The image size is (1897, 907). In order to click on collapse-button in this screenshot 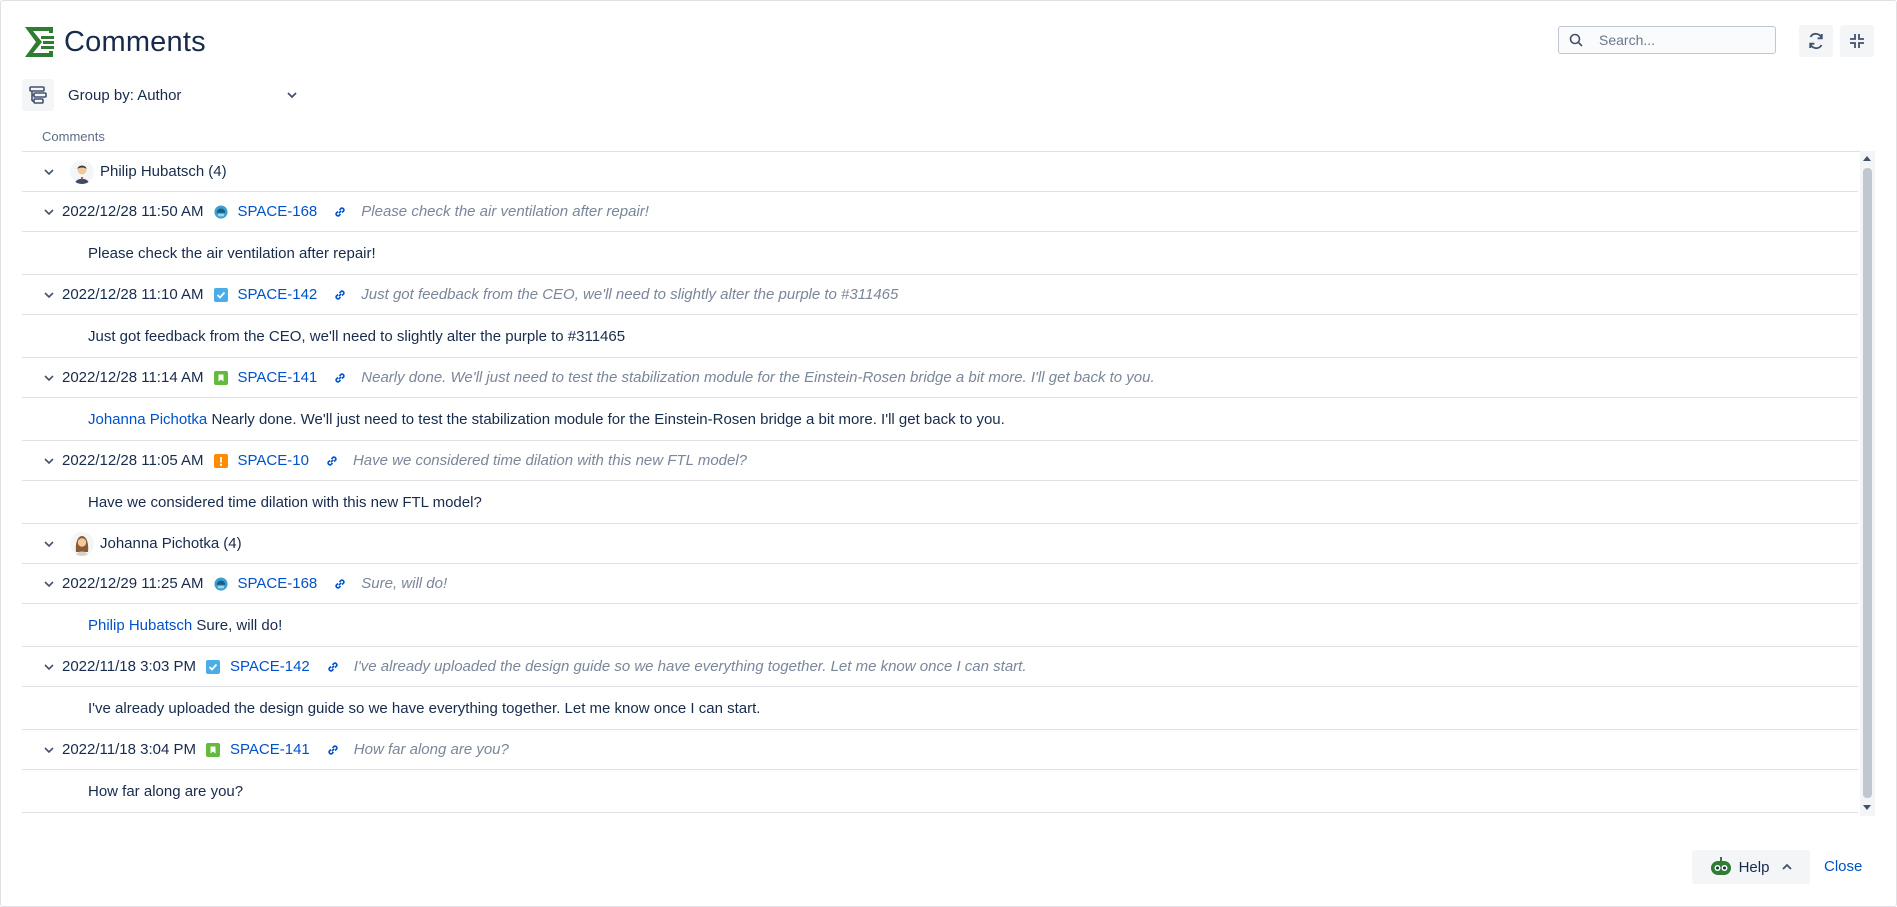, I will do `click(1857, 41)`.